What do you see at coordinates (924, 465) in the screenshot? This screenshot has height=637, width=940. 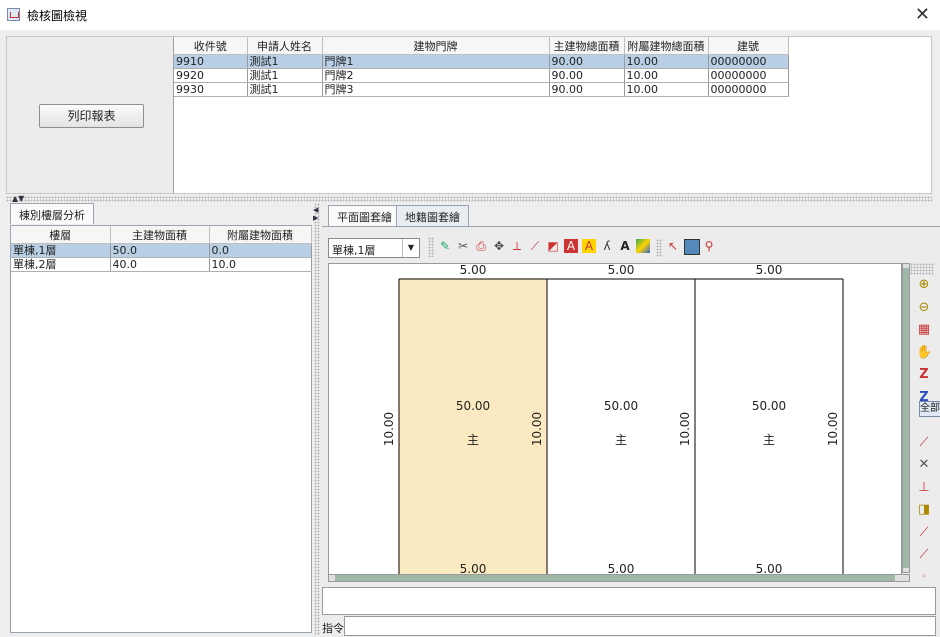 I see `delete-cross-icon: ✕` at bounding box center [924, 465].